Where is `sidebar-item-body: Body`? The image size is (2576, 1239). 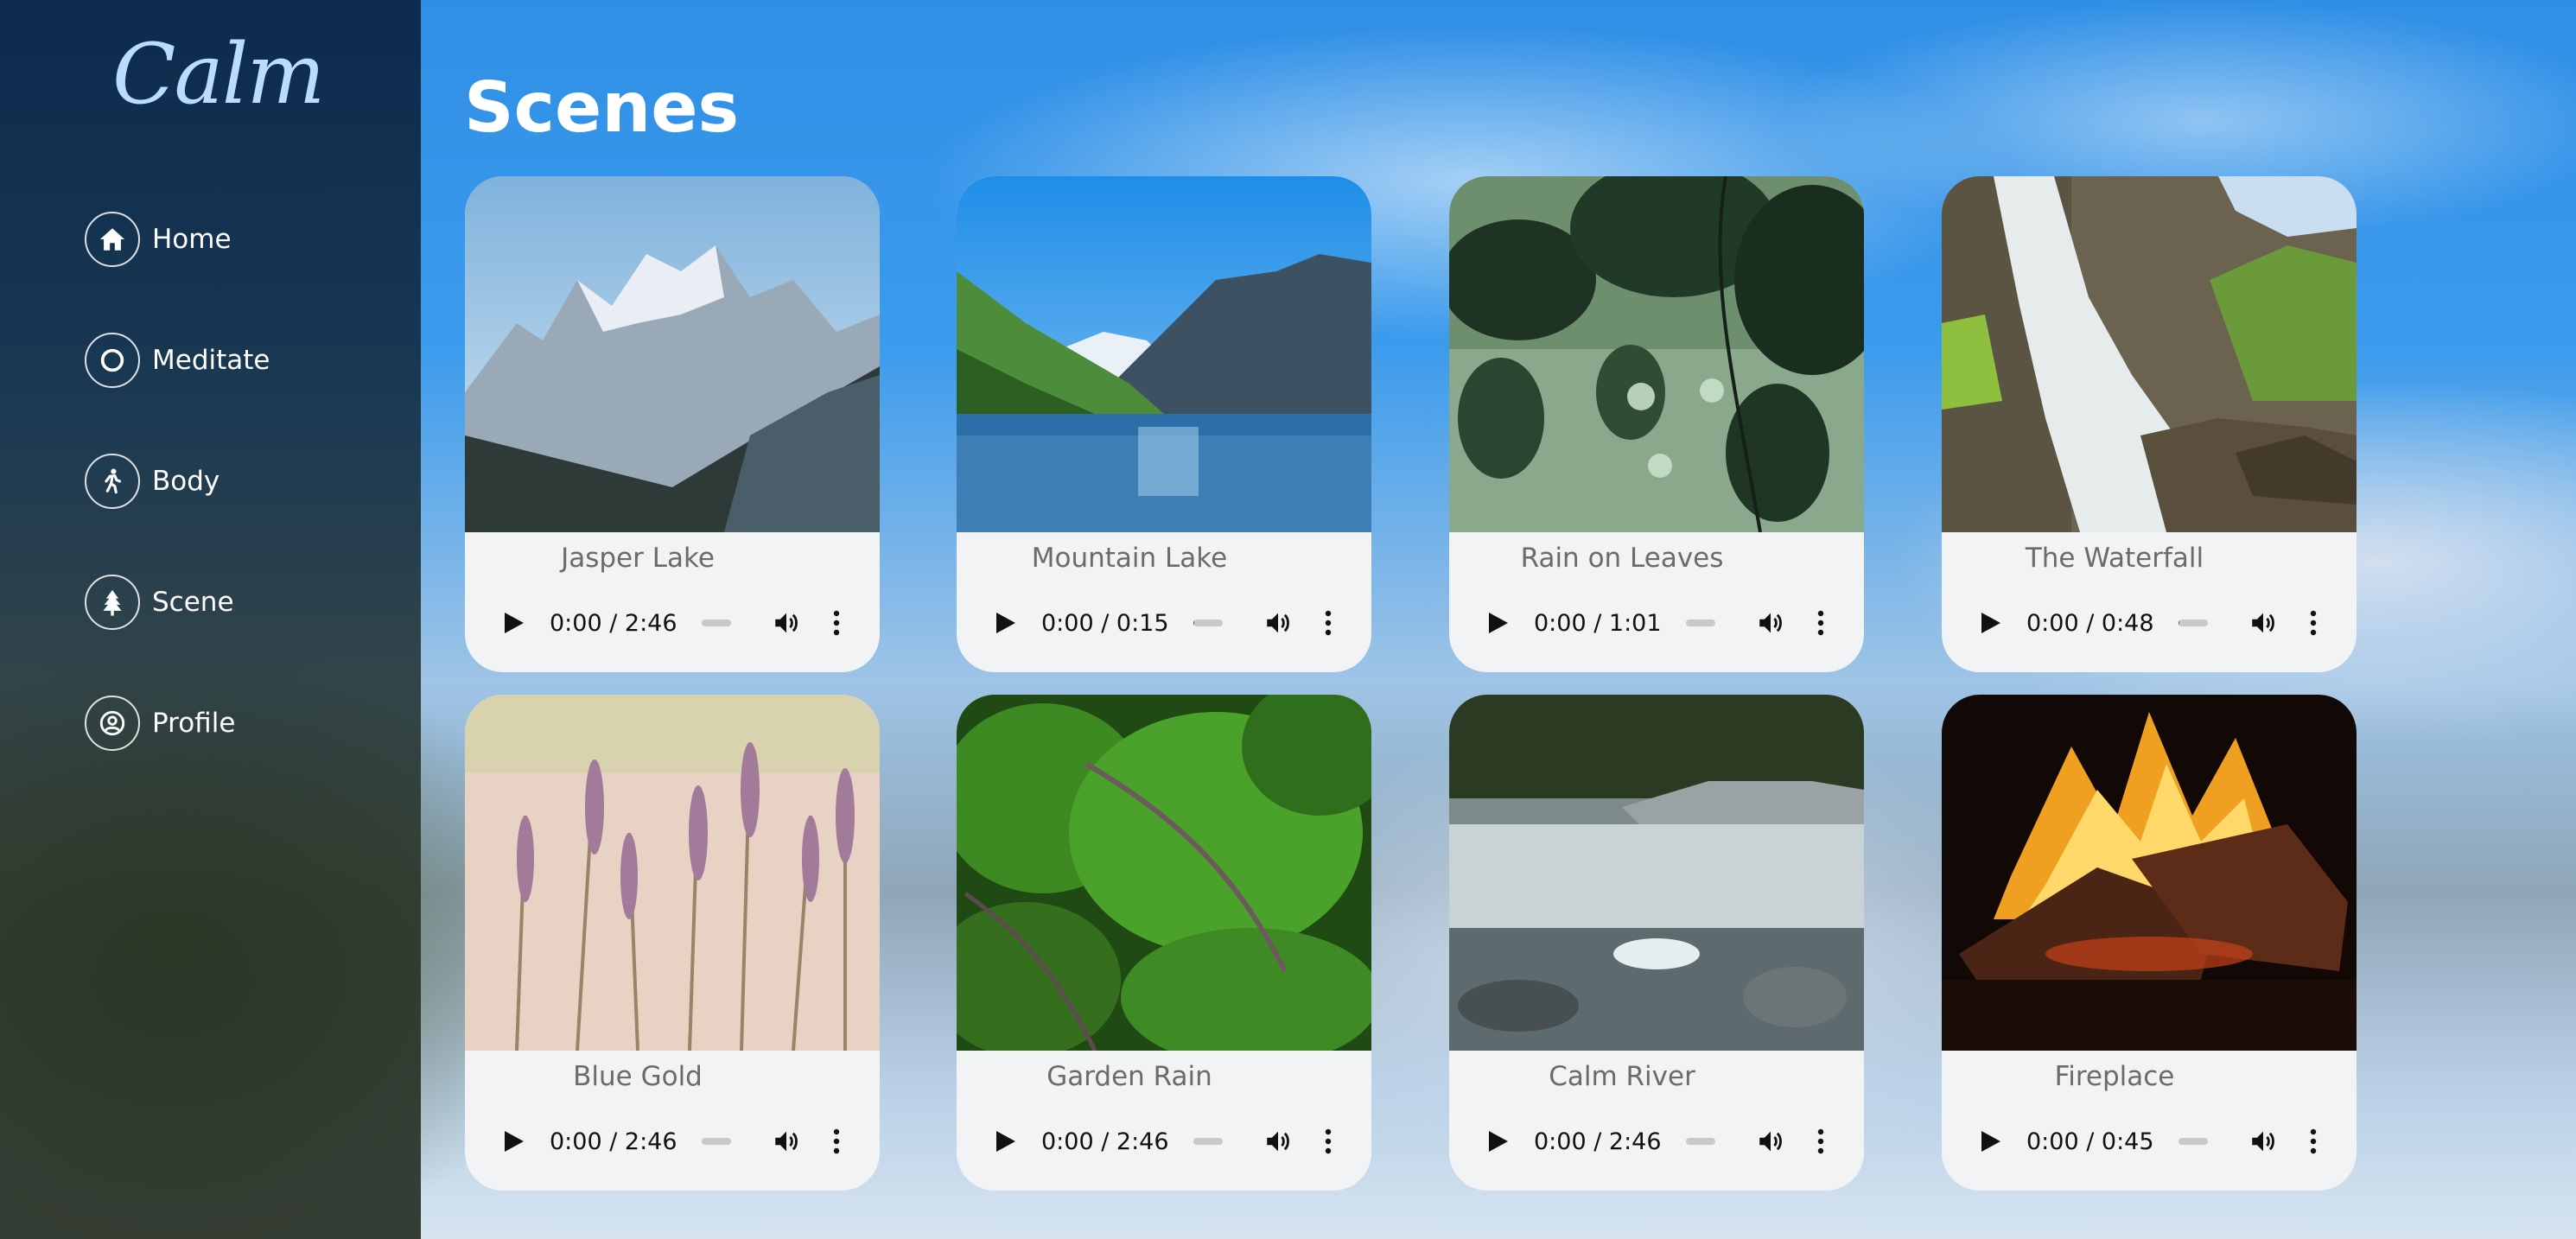
sidebar-item-body: Body is located at coordinates (152, 481).